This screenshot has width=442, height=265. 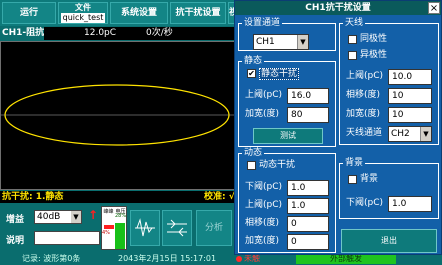 I want to click on readout-panel: 12.0pC 0次/秒, so click(x=139, y=33).